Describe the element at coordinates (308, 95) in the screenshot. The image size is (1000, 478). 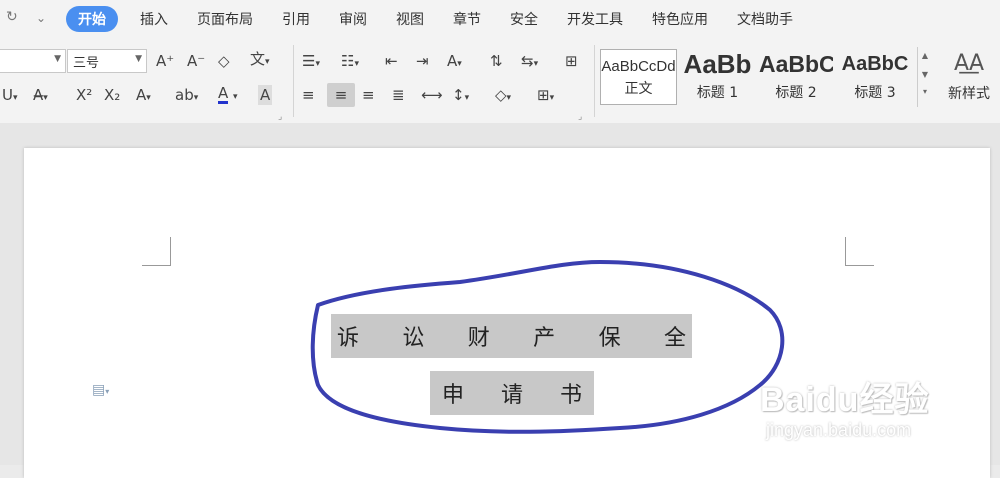
I see `align-left-icon: ≡` at that location.